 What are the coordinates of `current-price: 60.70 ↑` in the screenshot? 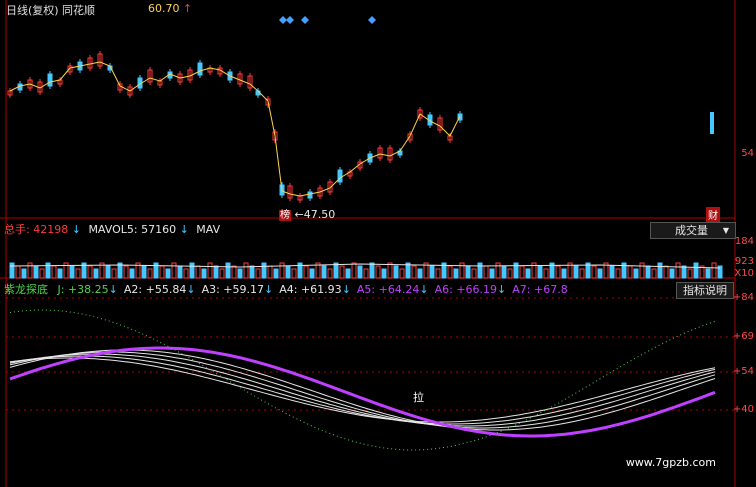 It's located at (170, 8).